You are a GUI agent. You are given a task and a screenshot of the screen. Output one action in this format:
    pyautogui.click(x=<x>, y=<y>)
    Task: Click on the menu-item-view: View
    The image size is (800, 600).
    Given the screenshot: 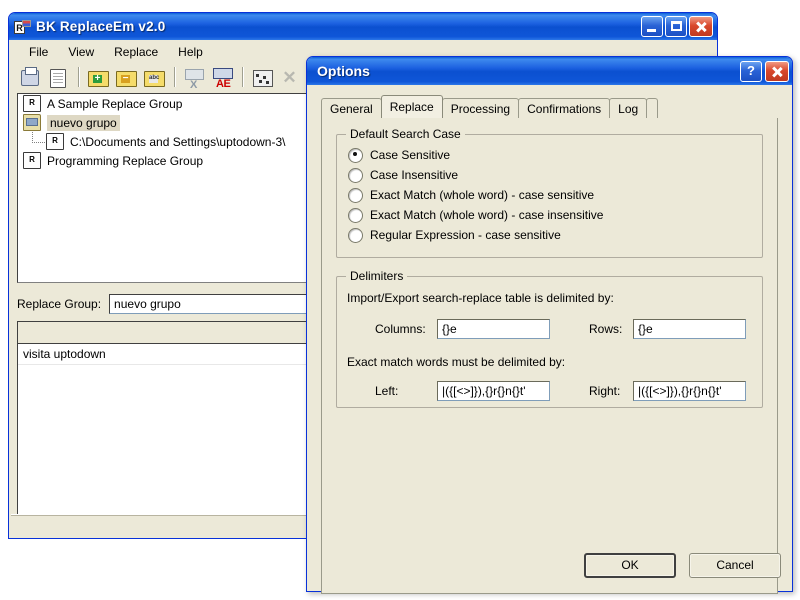 What is the action you would take?
    pyautogui.click(x=81, y=52)
    